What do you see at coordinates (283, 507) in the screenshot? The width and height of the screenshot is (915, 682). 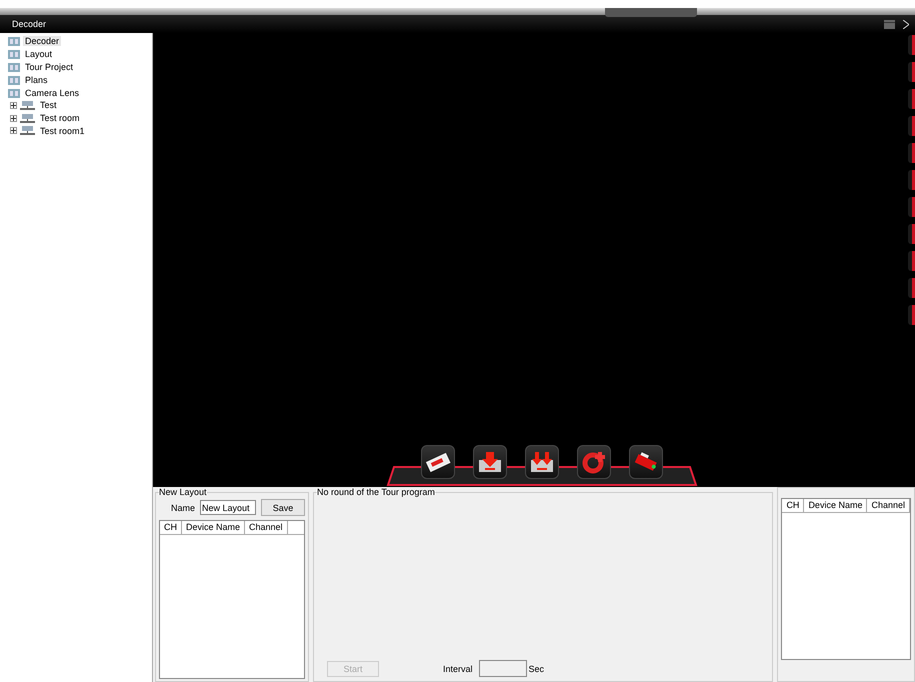 I see `save-button: Save` at bounding box center [283, 507].